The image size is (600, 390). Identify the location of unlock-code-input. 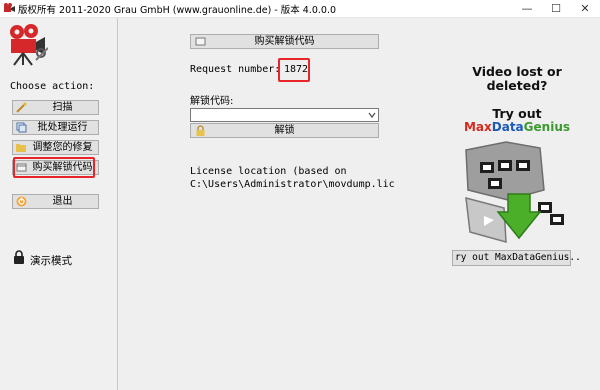
(284, 115).